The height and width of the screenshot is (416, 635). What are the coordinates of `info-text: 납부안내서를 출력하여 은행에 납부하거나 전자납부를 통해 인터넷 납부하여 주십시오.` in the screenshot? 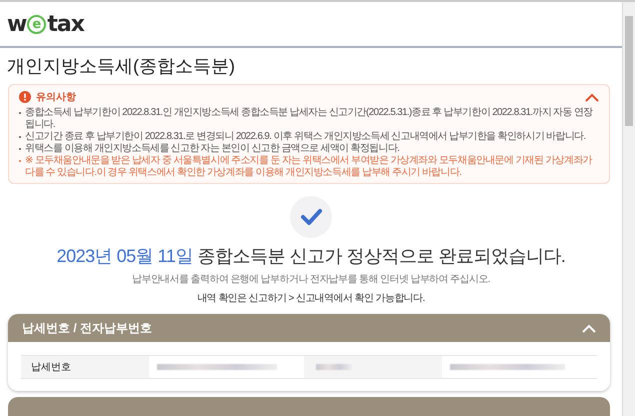 It's located at (311, 279).